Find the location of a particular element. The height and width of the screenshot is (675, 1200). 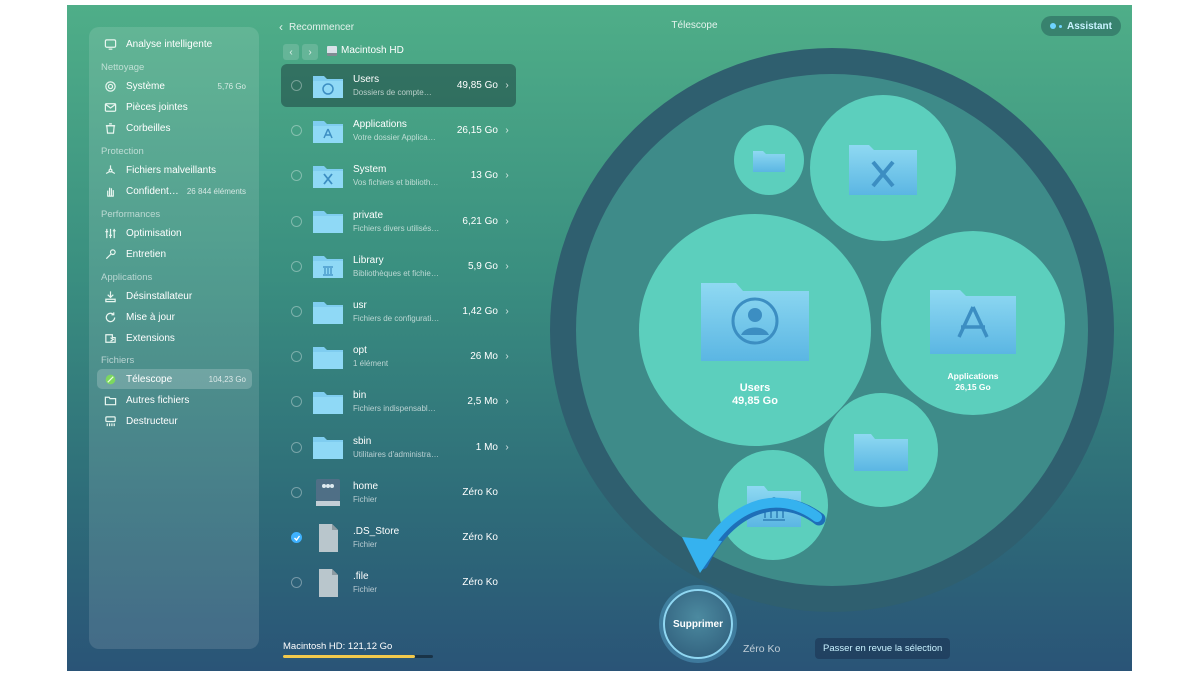

disk-usage-label: Macintosh HD: 121,12 Go is located at coordinates (338, 646).